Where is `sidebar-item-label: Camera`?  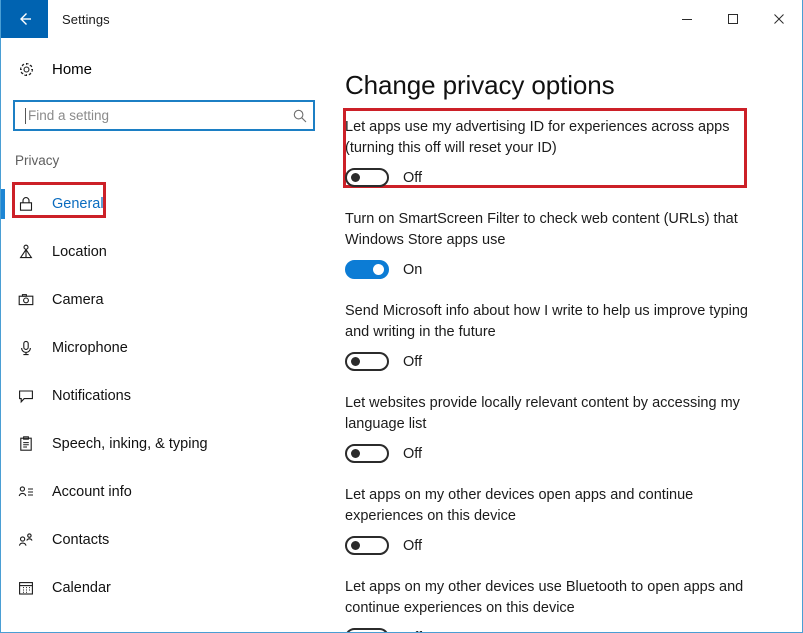 sidebar-item-label: Camera is located at coordinates (78, 300).